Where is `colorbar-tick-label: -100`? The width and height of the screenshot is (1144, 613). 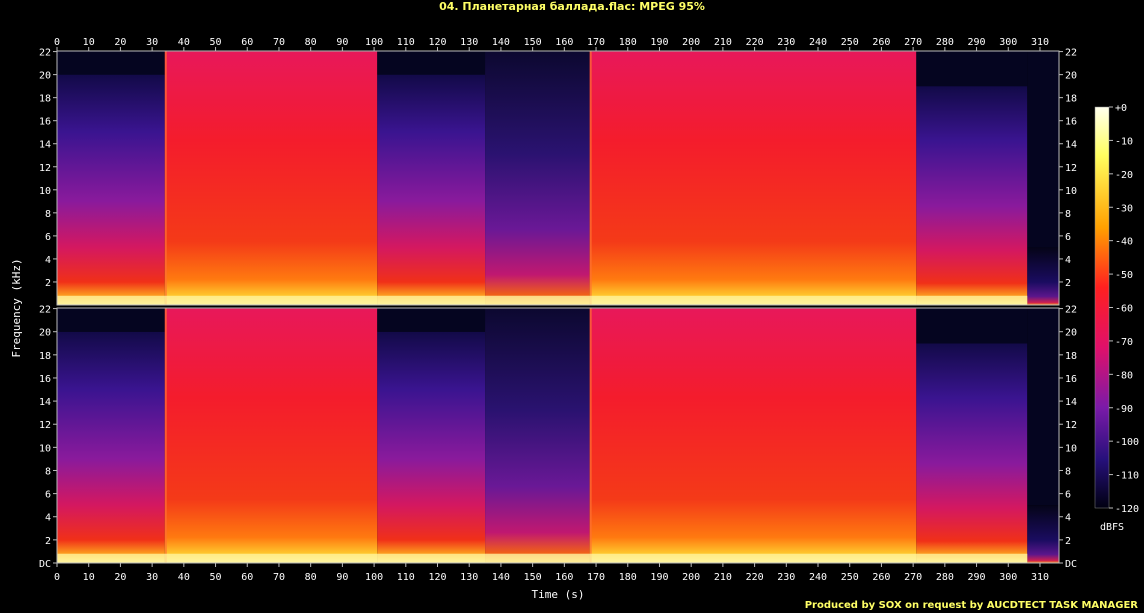
colorbar-tick-label: -100 is located at coordinates (1127, 442).